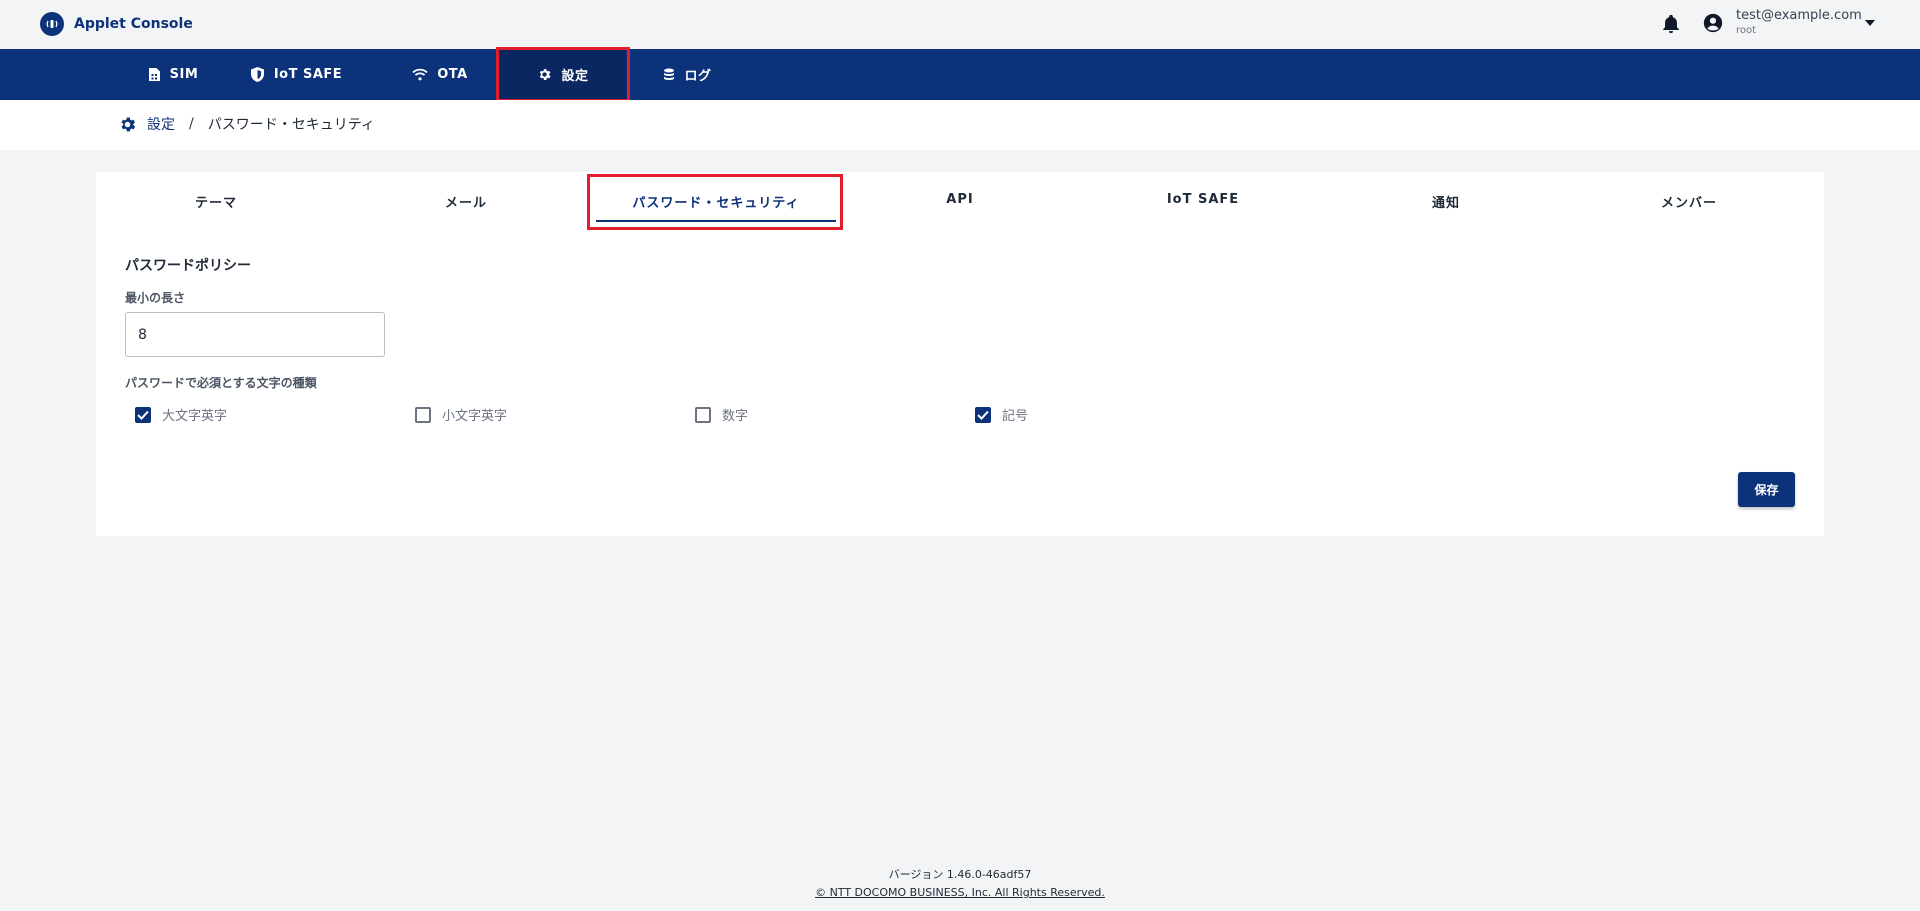 Image resolution: width=1920 pixels, height=911 pixels. I want to click on version-text: バージョン 1.46.0-46adf57, so click(960, 874).